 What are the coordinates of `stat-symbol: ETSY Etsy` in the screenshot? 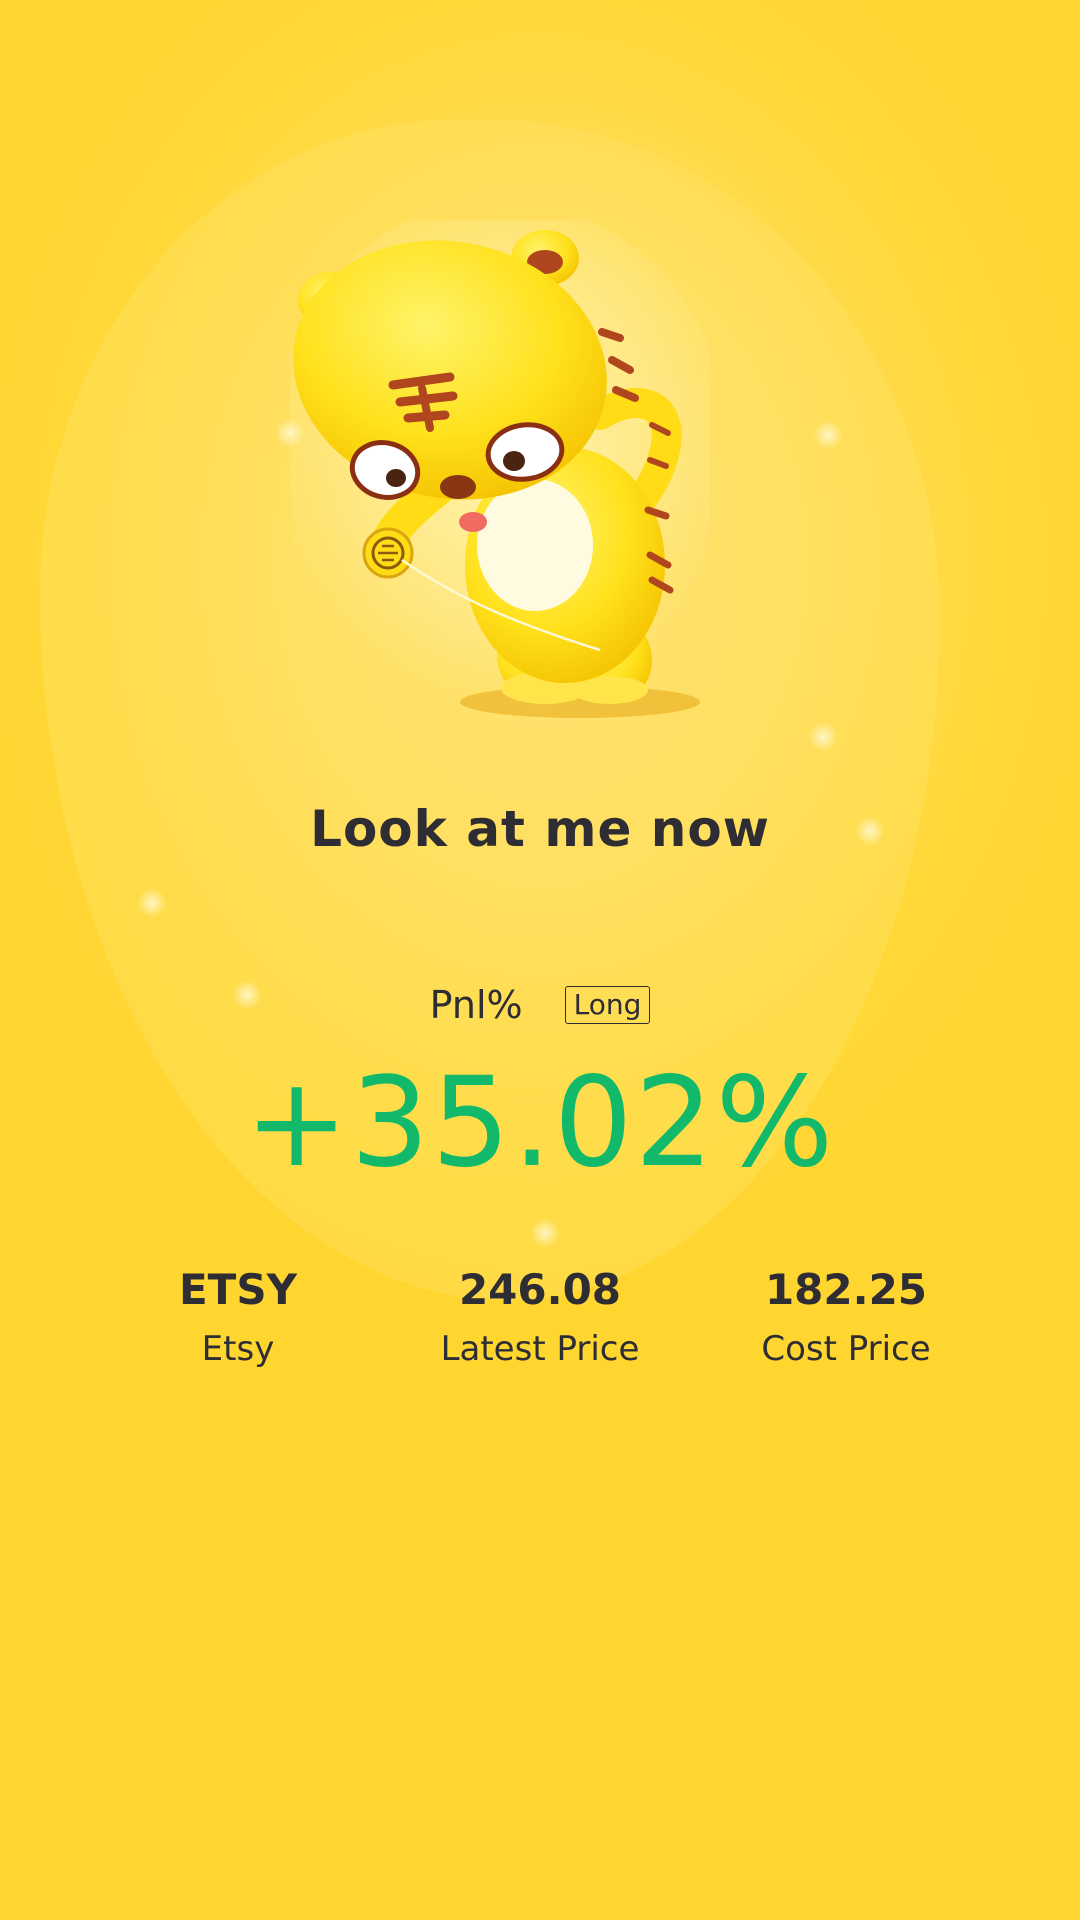 It's located at (238, 1317).